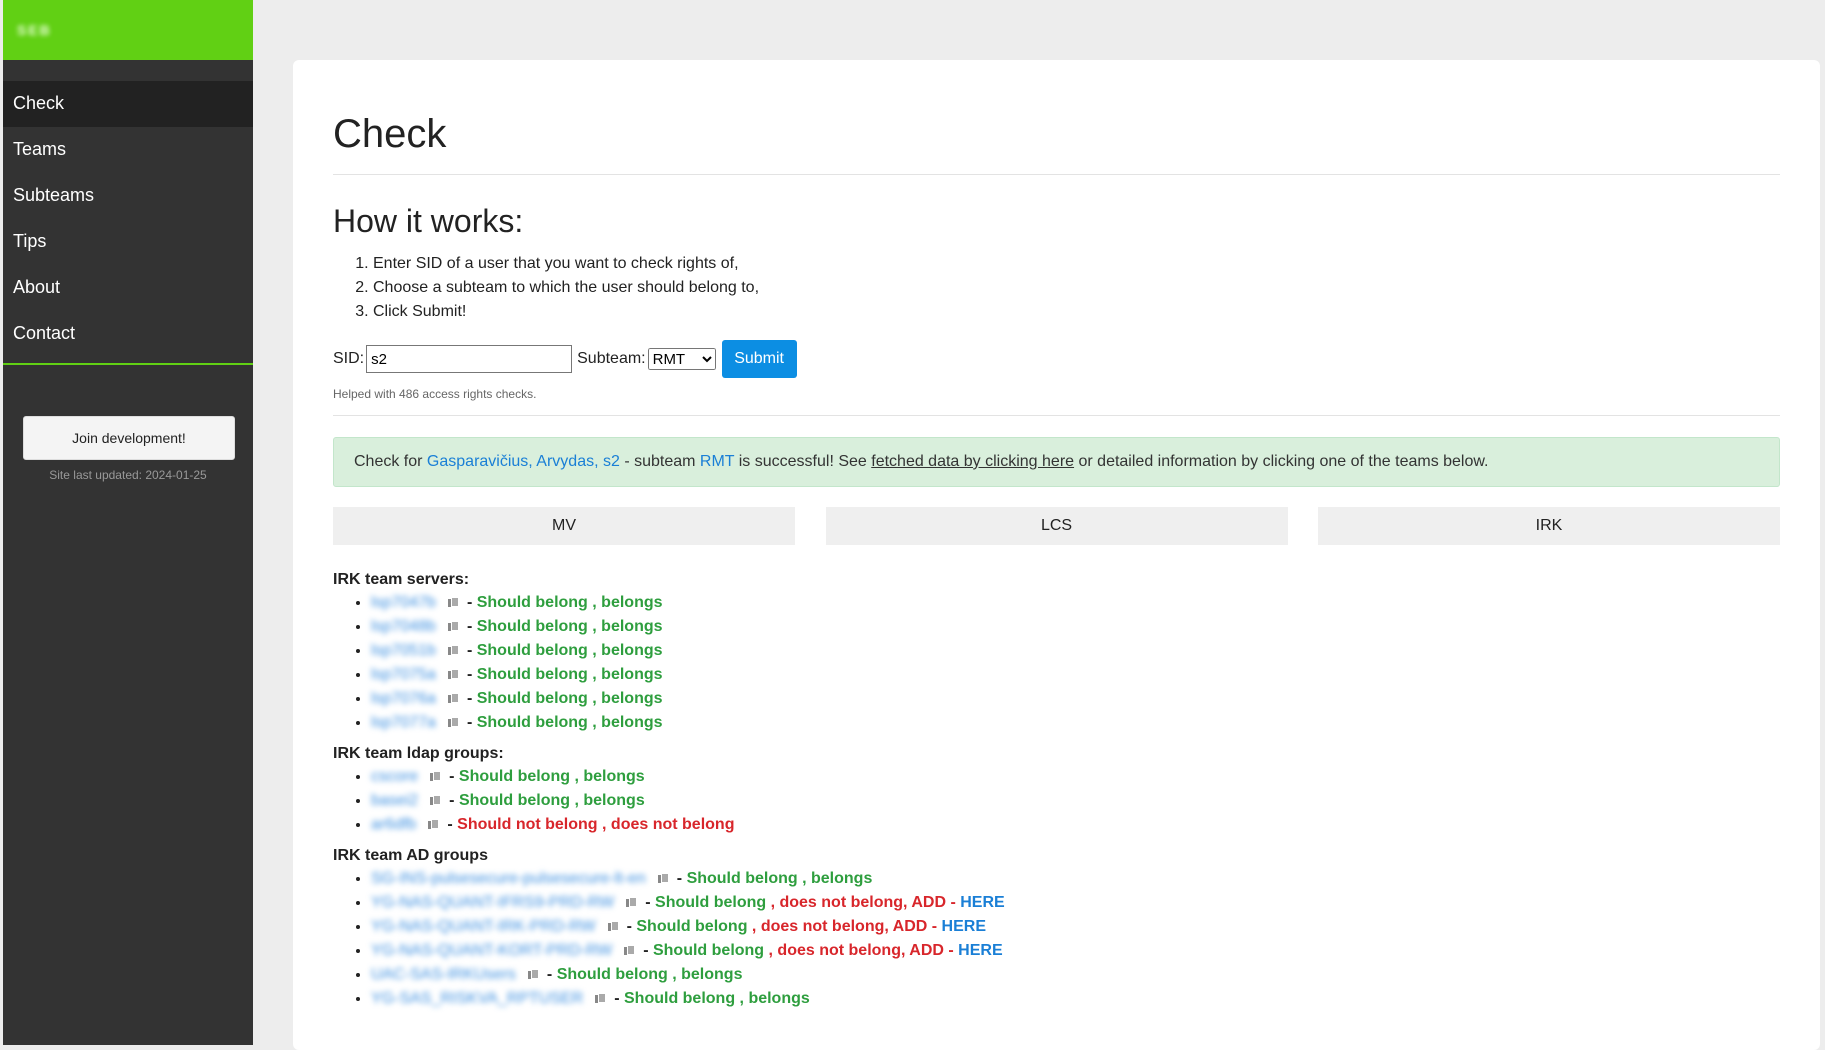  I want to click on item-name: lsp7047b, so click(403, 602).